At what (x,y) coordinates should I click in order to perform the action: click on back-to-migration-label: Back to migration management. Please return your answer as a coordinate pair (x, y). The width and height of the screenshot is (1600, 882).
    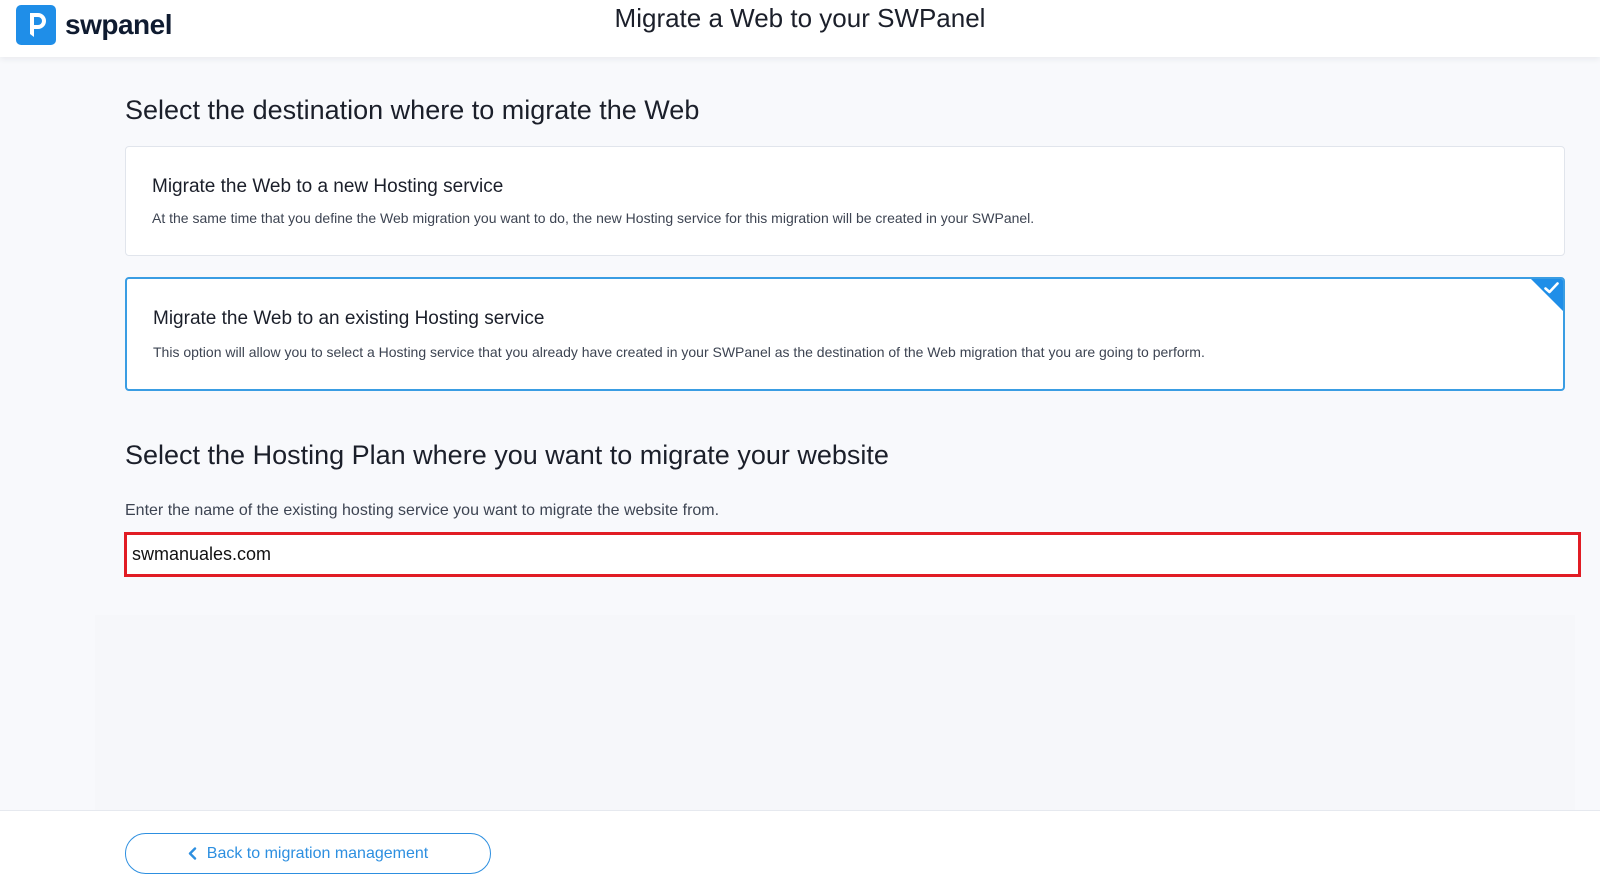
    Looking at the image, I should click on (317, 853).